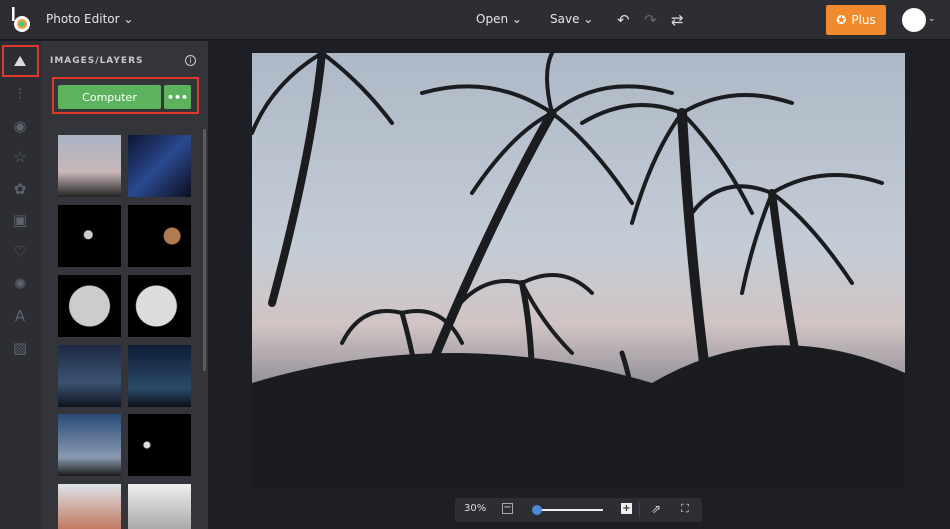 The width and height of the screenshot is (950, 529). I want to click on tool-sidebar: ⛰ ⫶ ◉ ☆ ✿ ▣ ♡ ✺ A ▨, so click(20, 285).